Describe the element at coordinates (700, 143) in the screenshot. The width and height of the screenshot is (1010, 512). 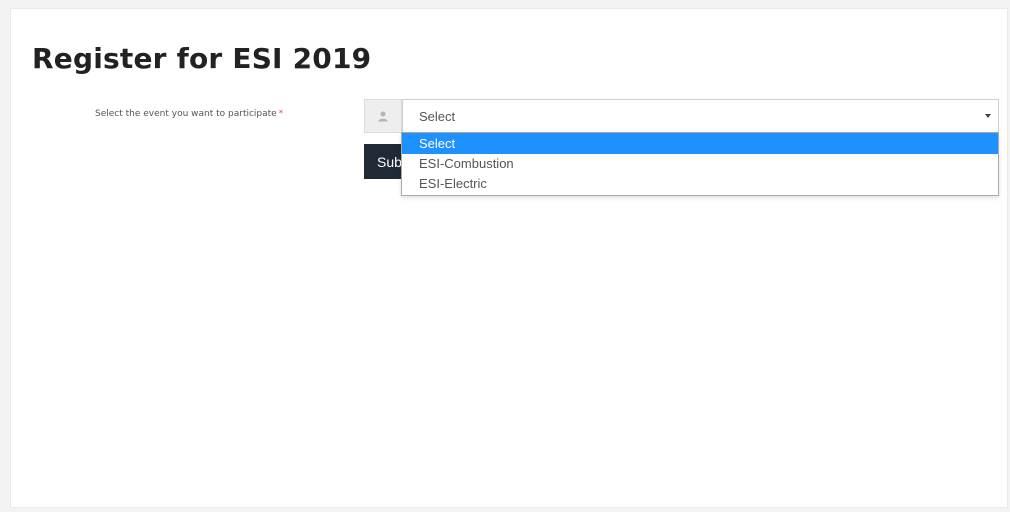
I see `dropdown-option-select: Select` at that location.